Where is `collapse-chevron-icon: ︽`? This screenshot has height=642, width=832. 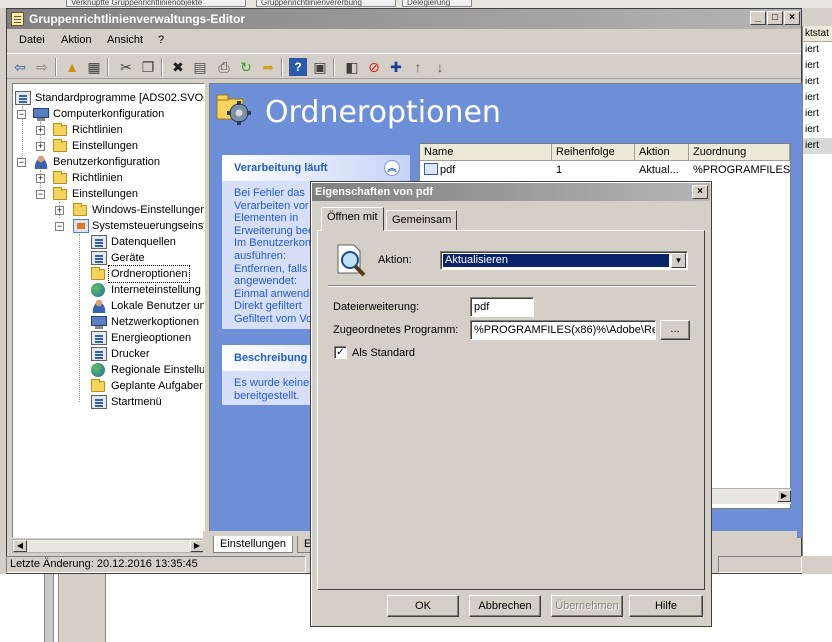
collapse-chevron-icon: ︽ is located at coordinates (392, 168).